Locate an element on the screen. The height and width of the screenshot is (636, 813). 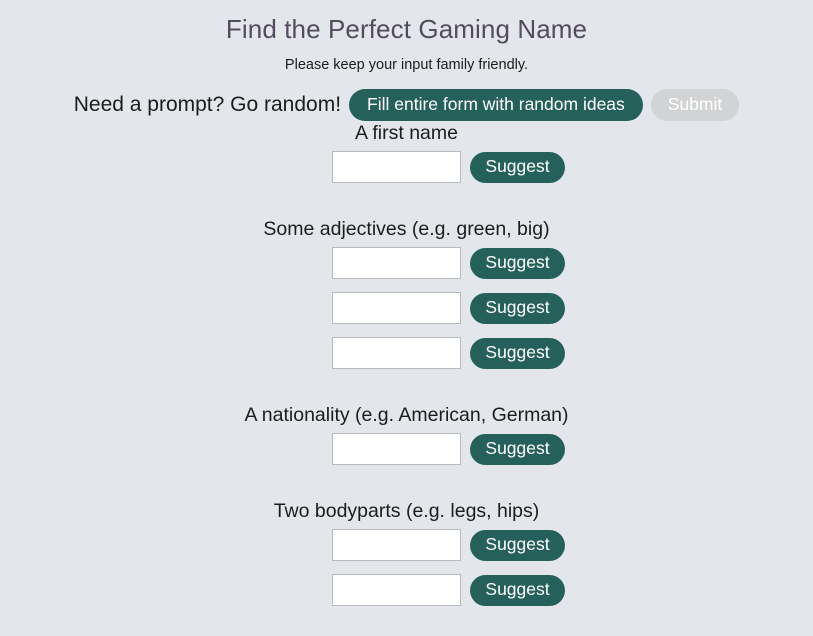
field-label: Some adjectives (e.g. green, big) is located at coordinates (406, 229).